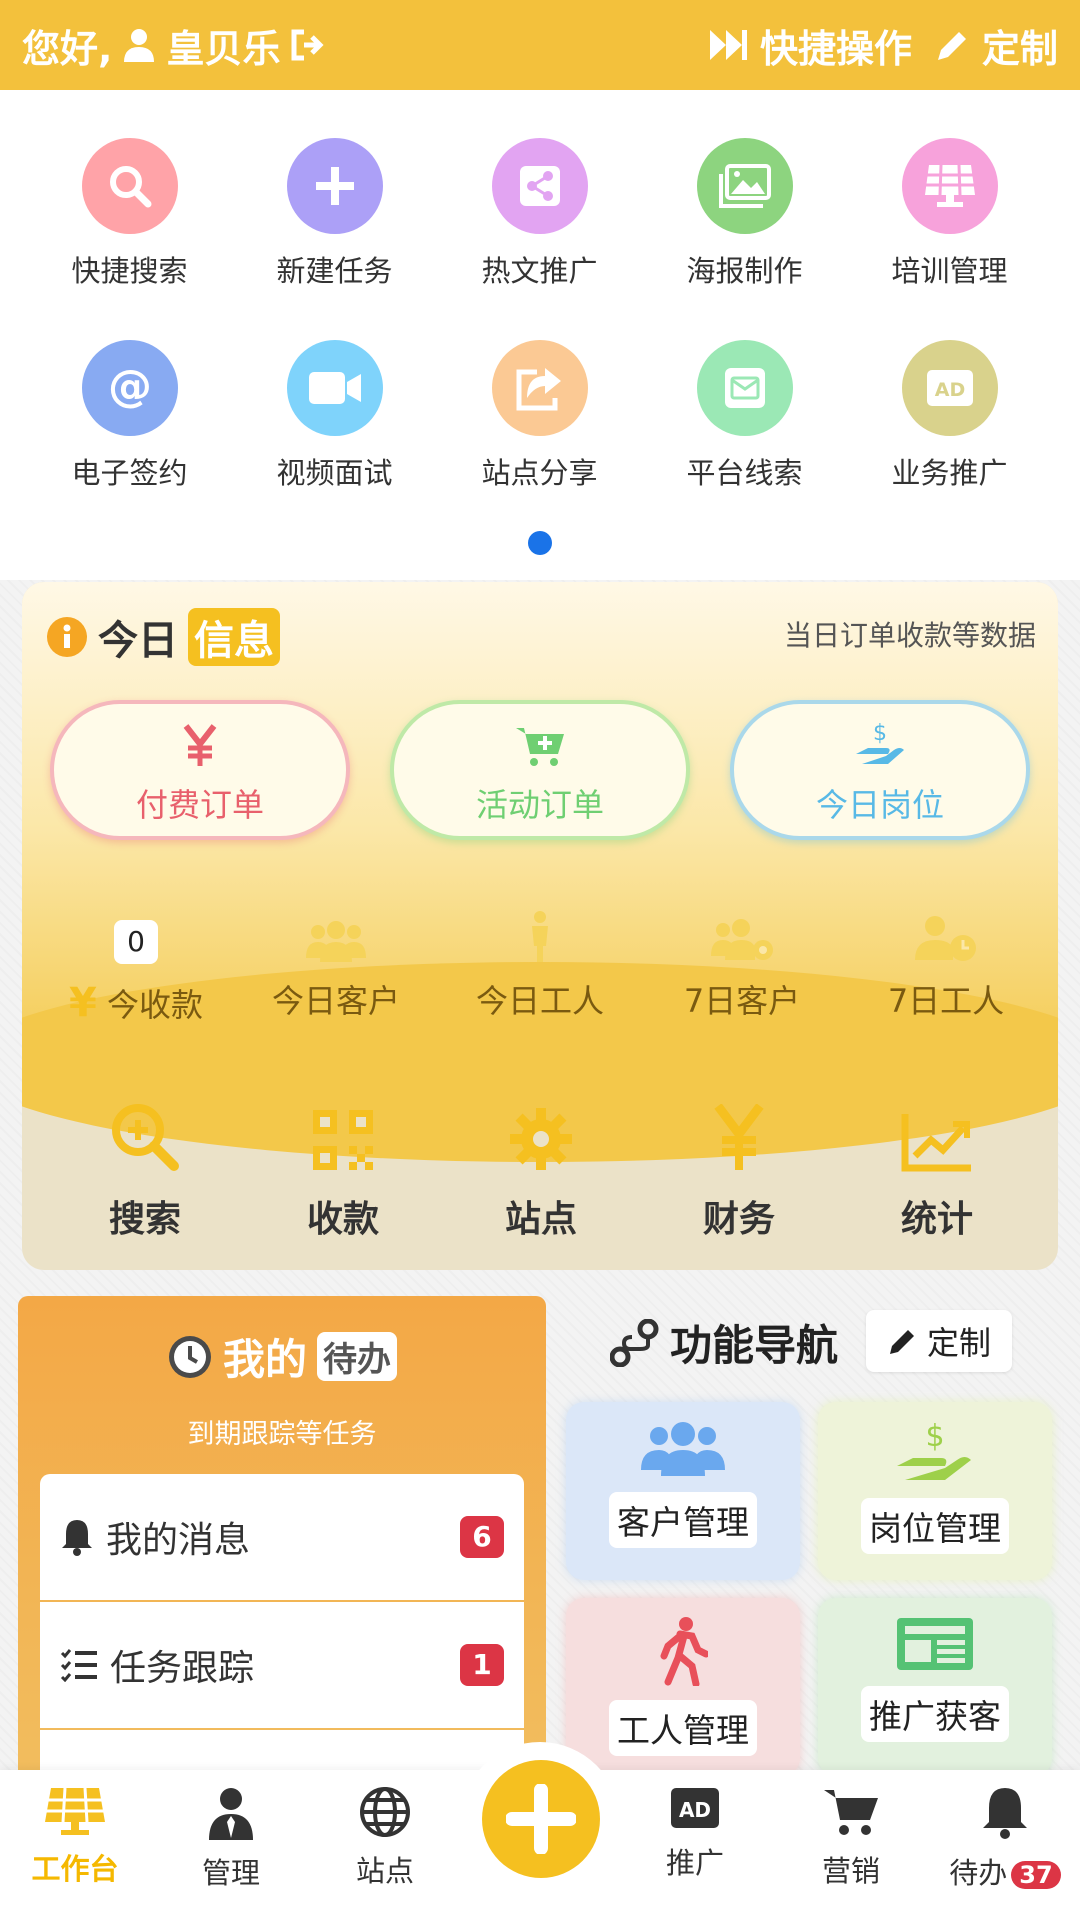 The width and height of the screenshot is (1080, 1920). I want to click on quick-action-9: 平台线索, so click(744, 416).